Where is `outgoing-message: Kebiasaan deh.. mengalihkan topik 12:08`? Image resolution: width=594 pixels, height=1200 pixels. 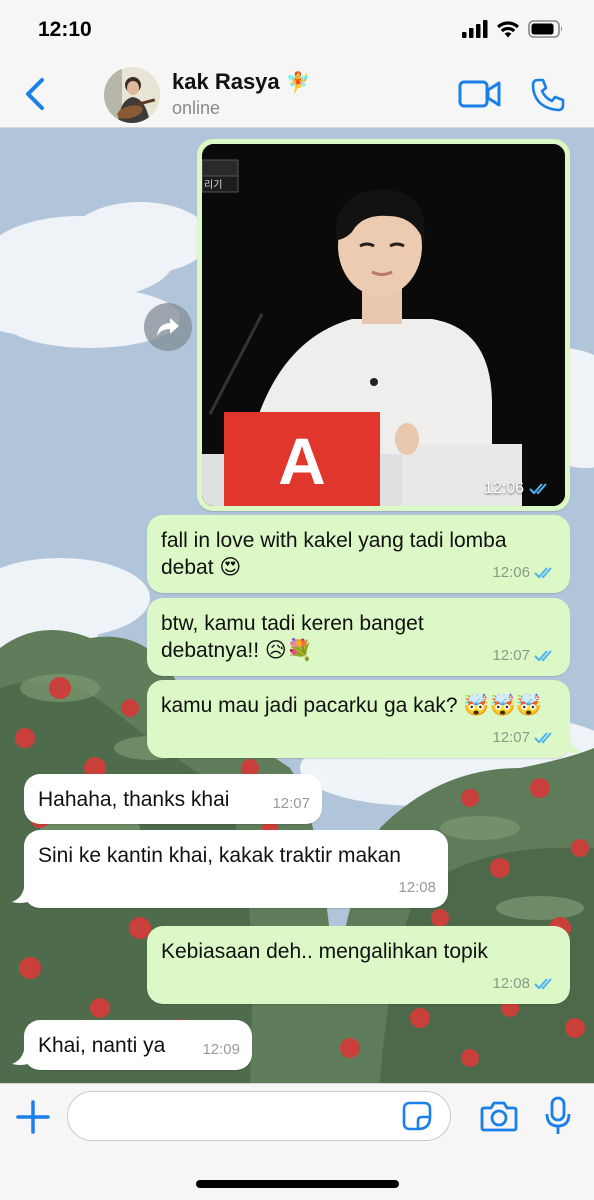
outgoing-message: Kebiasaan deh.. mengalihkan topik 12:08 is located at coordinates (358, 965).